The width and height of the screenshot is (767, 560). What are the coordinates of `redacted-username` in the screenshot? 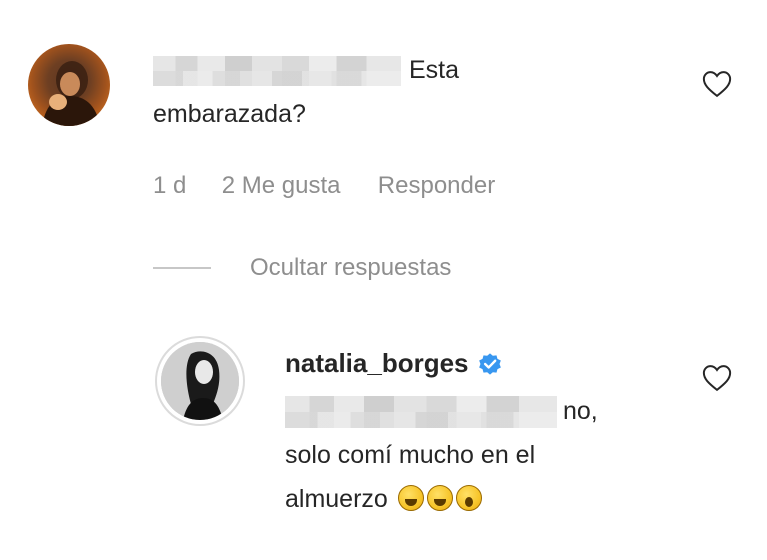 It's located at (277, 71).